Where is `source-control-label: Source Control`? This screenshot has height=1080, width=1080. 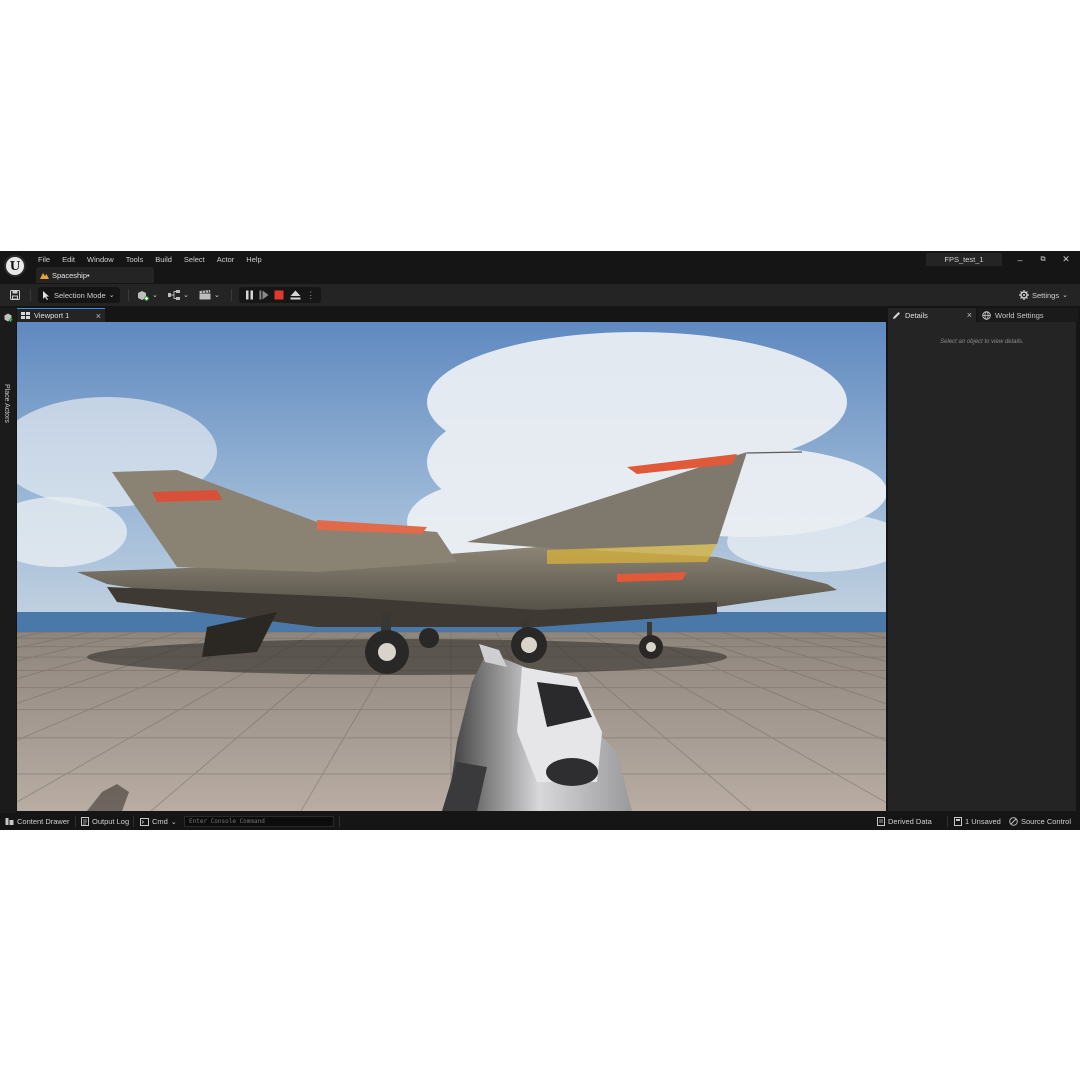
source-control-label: Source Control is located at coordinates (1046, 821).